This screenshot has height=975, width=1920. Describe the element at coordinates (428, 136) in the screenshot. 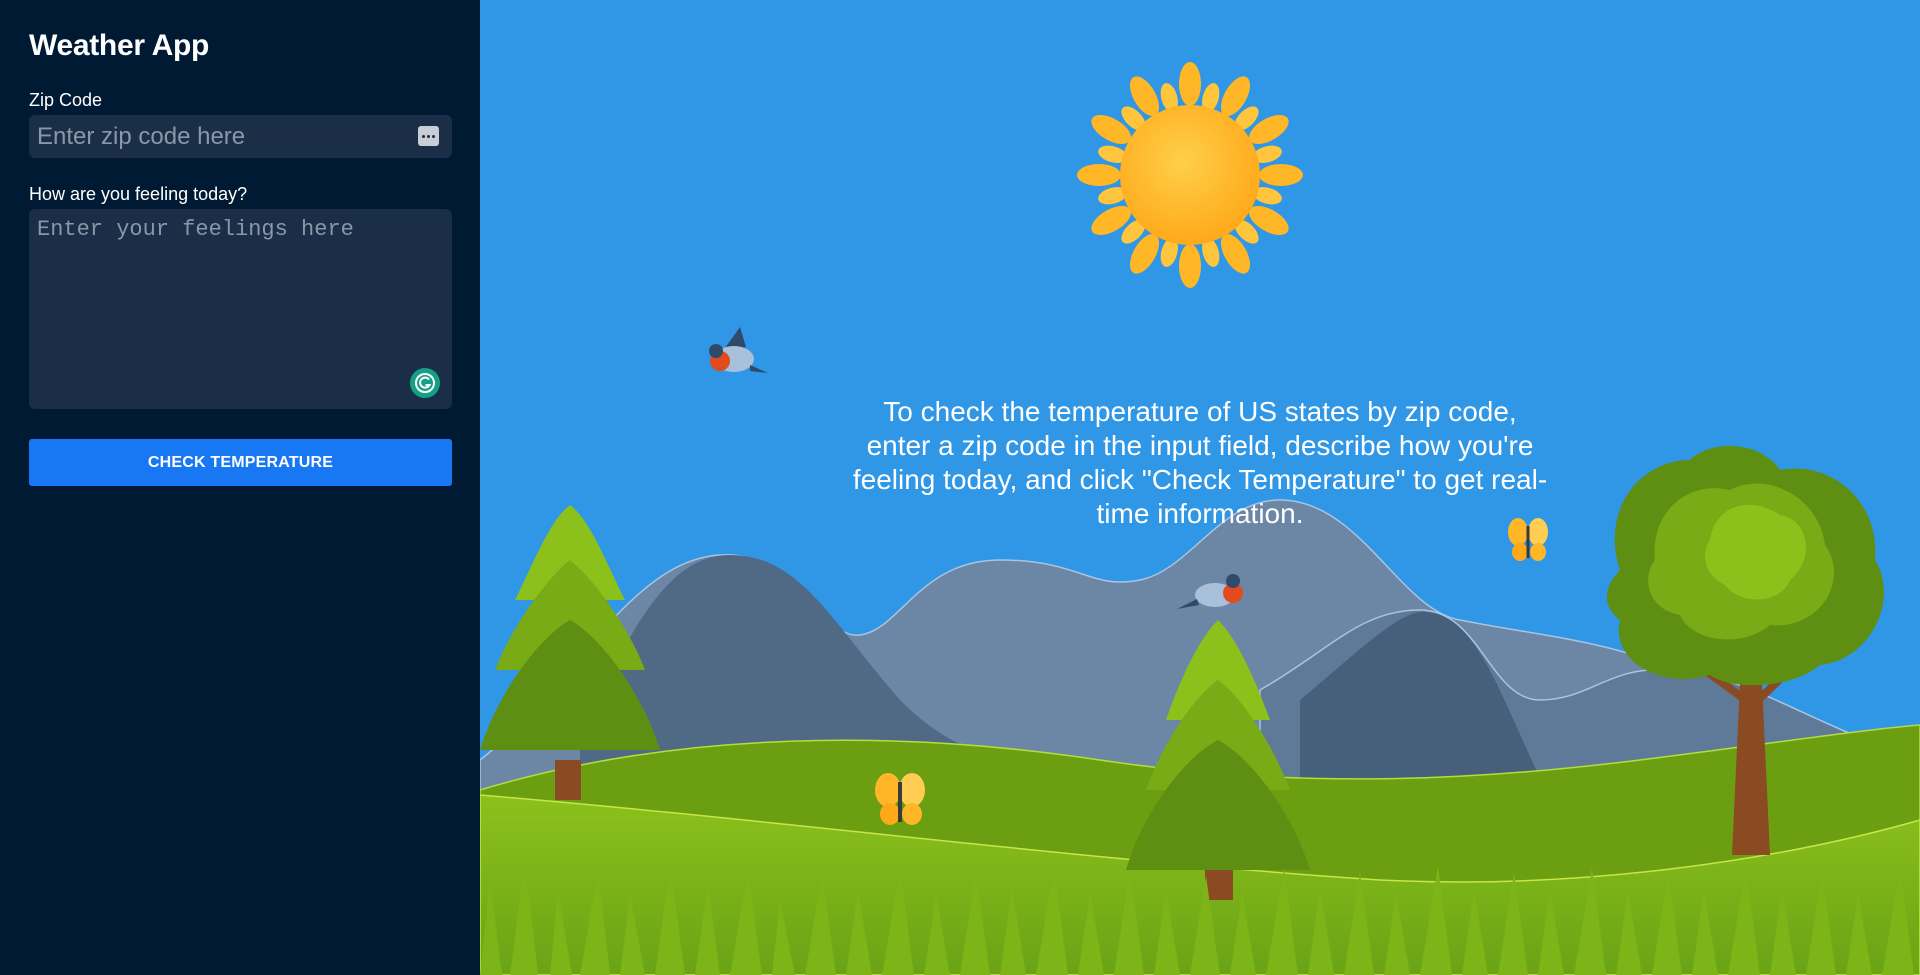

I see `password-manager-icon` at that location.